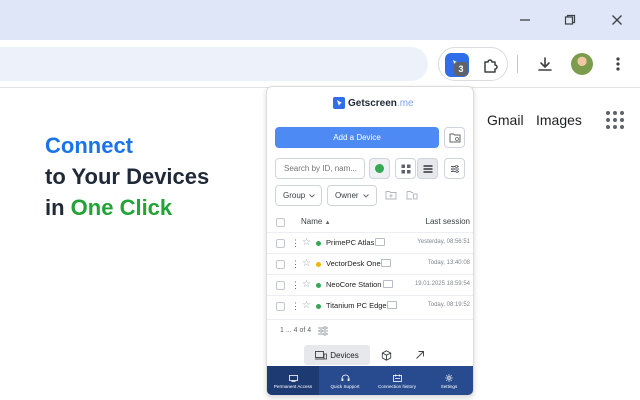  I want to click on select-all-checkbox, so click(280, 222).